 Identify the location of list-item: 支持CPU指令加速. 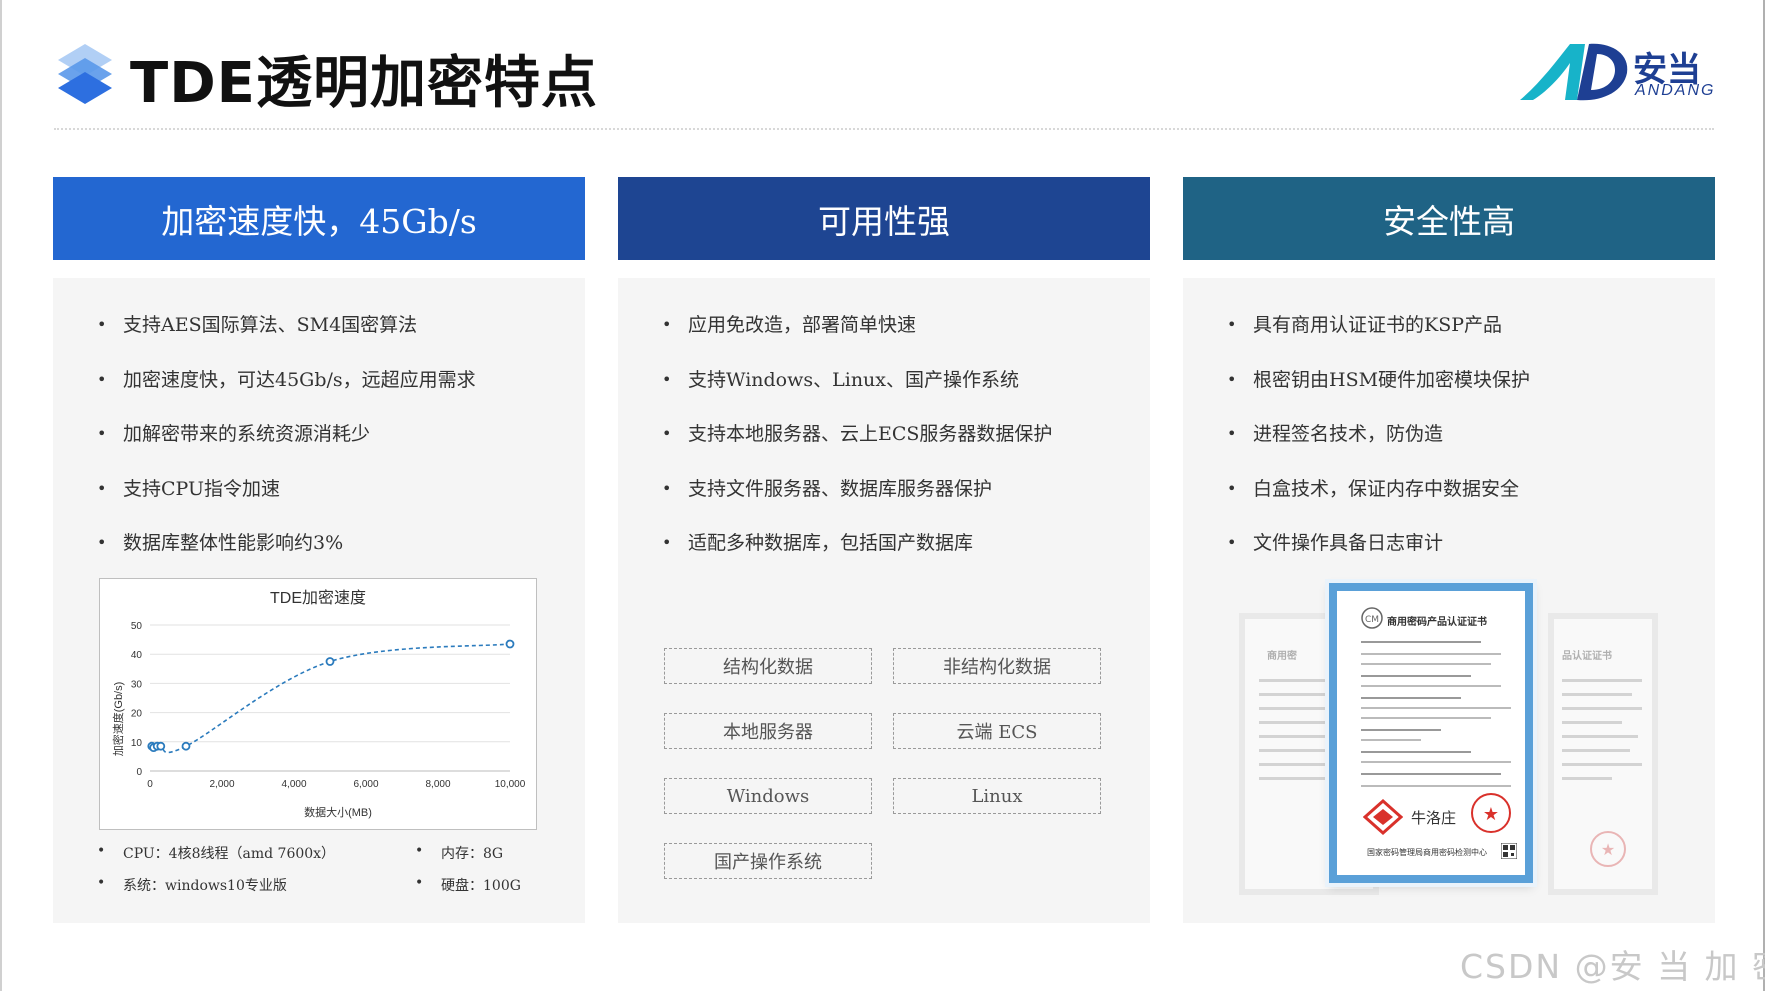
(286, 489).